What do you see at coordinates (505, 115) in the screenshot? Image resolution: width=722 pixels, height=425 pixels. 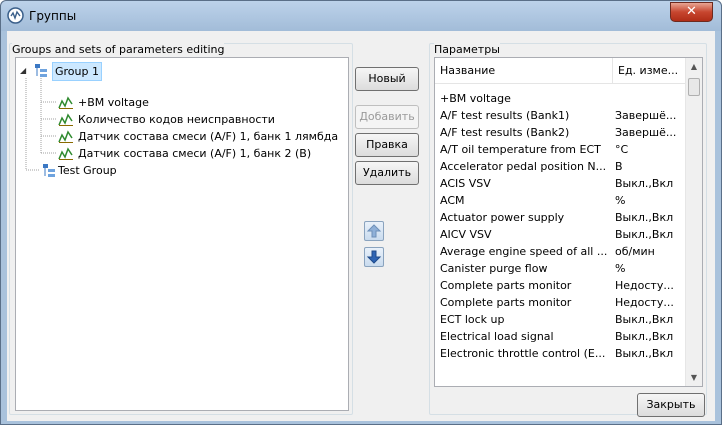 I see `param-name: A/F test results (Bank1)` at bounding box center [505, 115].